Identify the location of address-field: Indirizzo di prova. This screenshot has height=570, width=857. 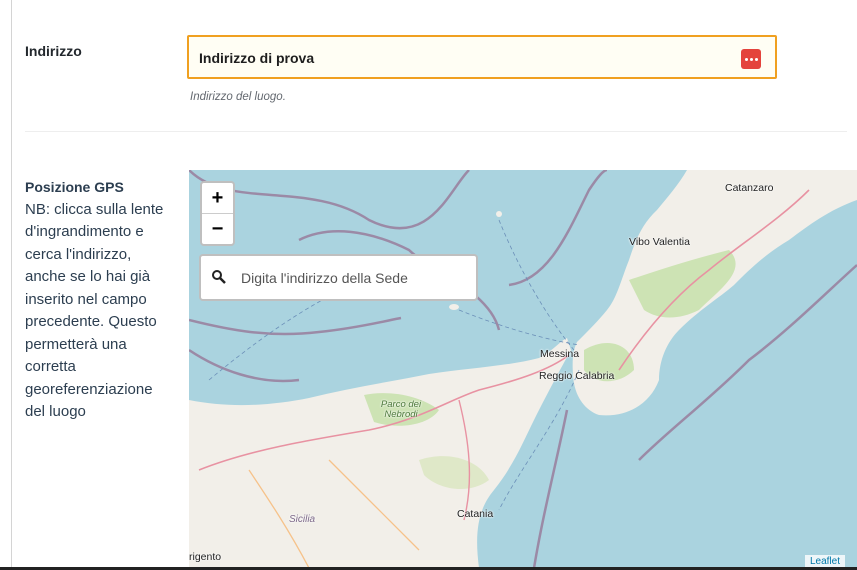
(482, 57).